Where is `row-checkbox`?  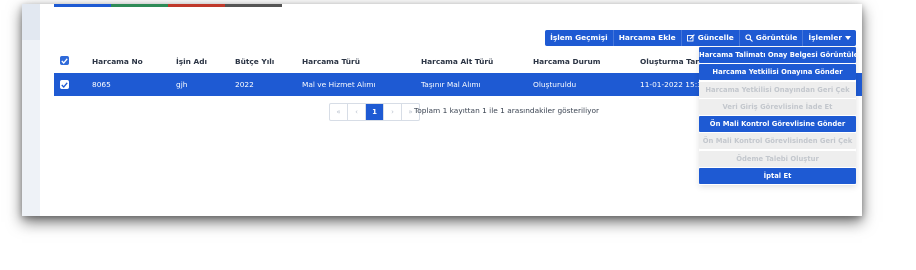
row-checkbox is located at coordinates (64, 84).